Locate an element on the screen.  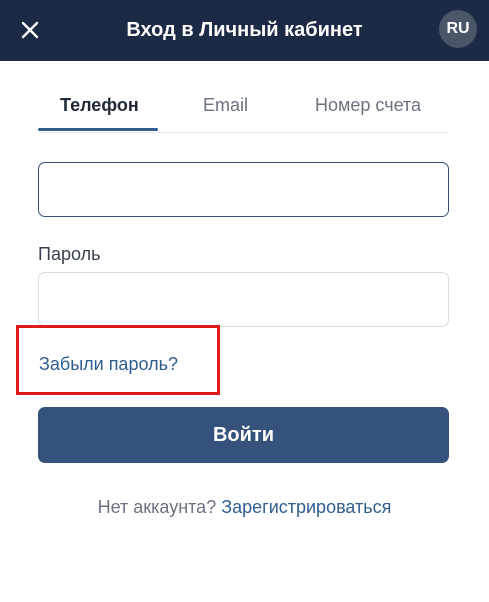
forgot-password-link: Забыли пароль? is located at coordinates (108, 364).